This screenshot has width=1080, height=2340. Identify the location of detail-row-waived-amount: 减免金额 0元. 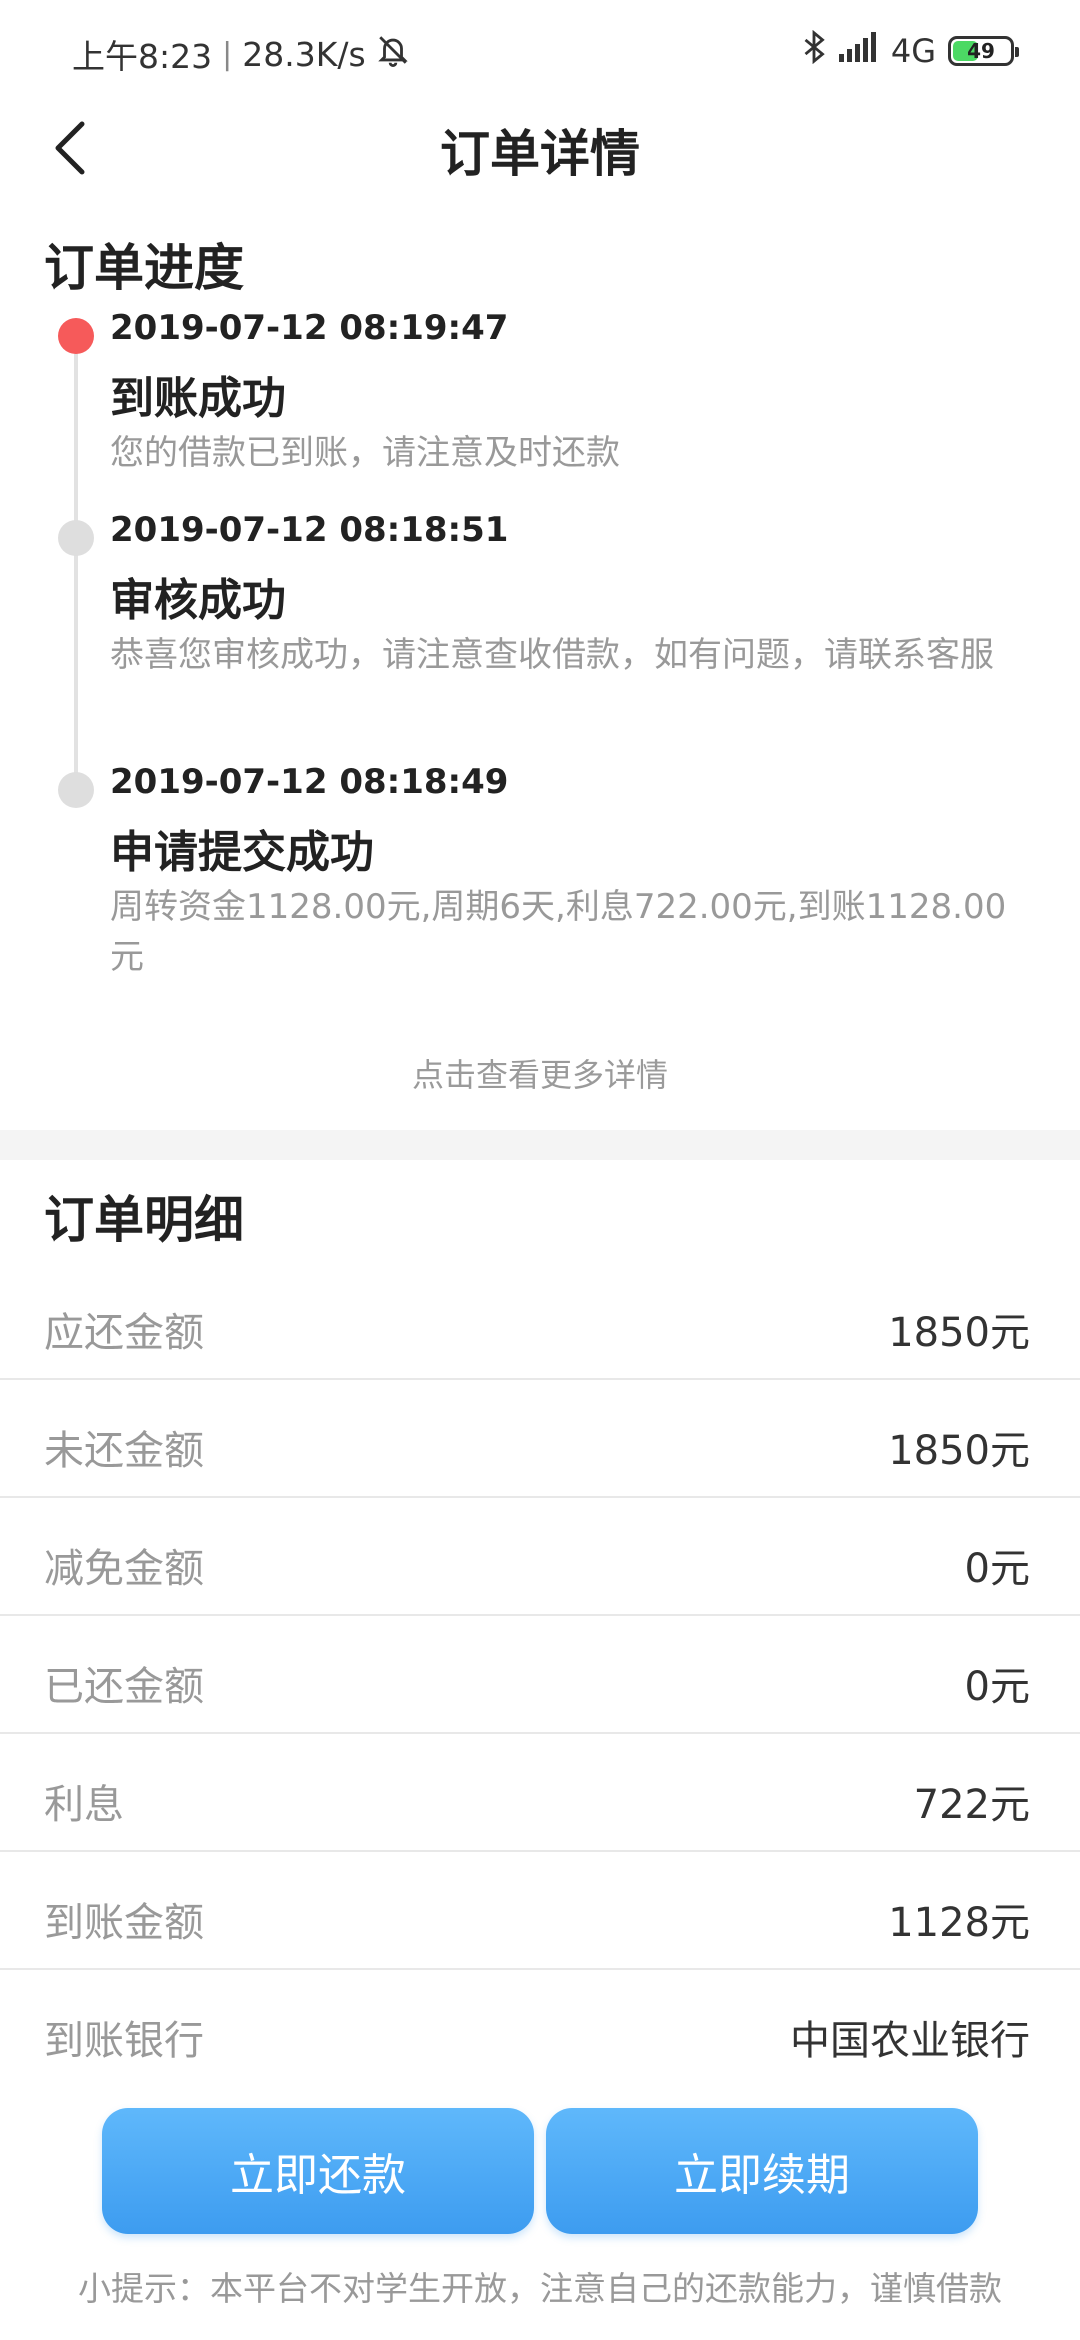
(540, 1557).